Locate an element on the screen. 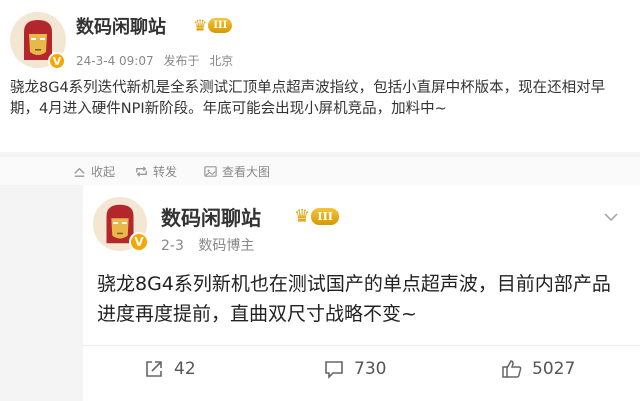  post-meta: 2-3 数码博主 is located at coordinates (207, 245).